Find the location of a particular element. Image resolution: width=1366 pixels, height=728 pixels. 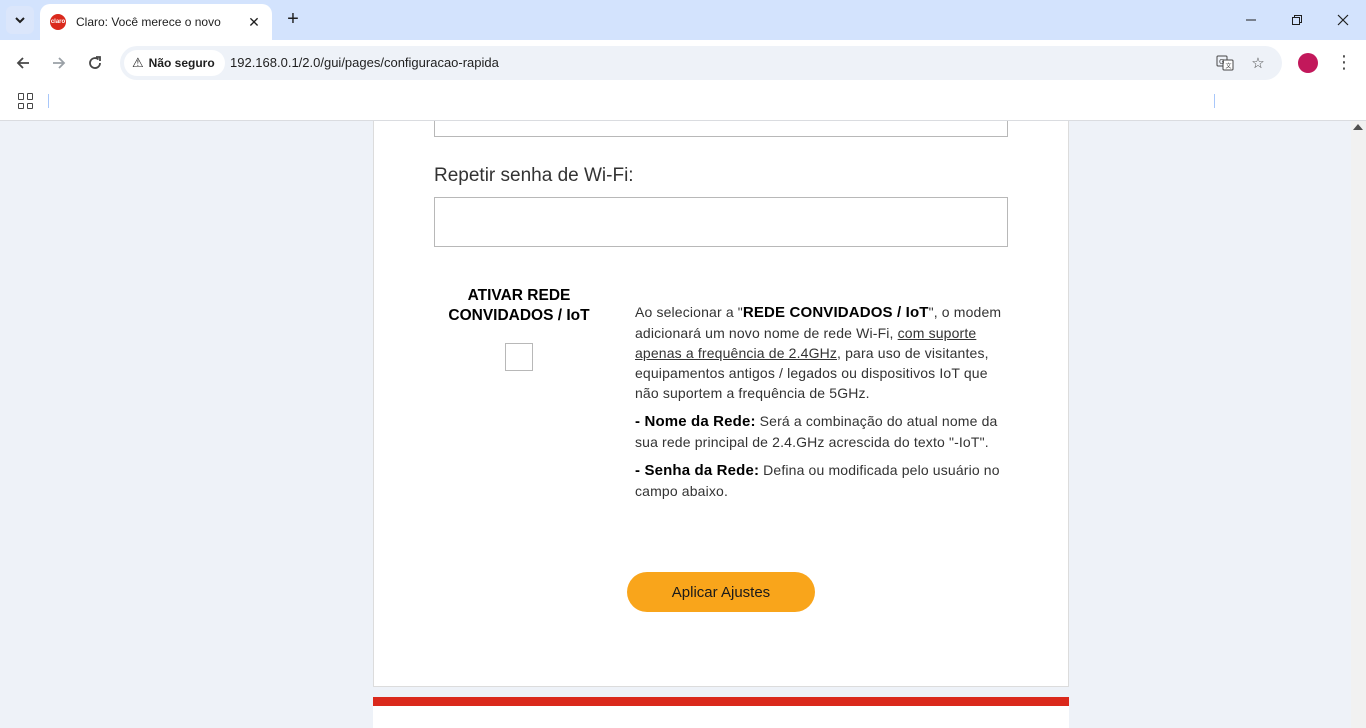

iot-network-title: ATIVAR REDE CONVIDADOS / IoT is located at coordinates (519, 306).